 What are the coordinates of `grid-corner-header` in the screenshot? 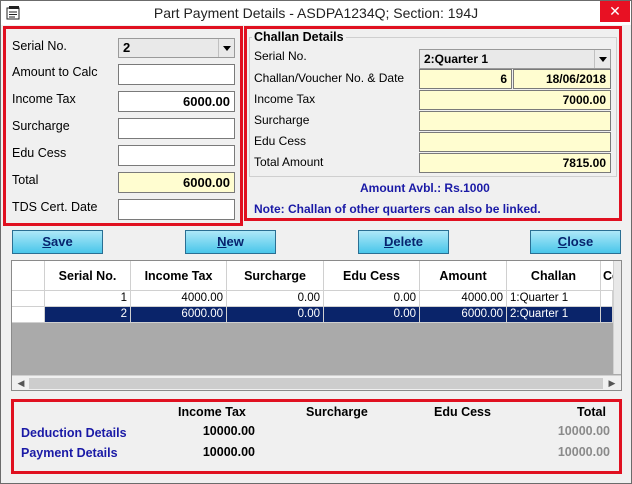 It's located at (28, 276).